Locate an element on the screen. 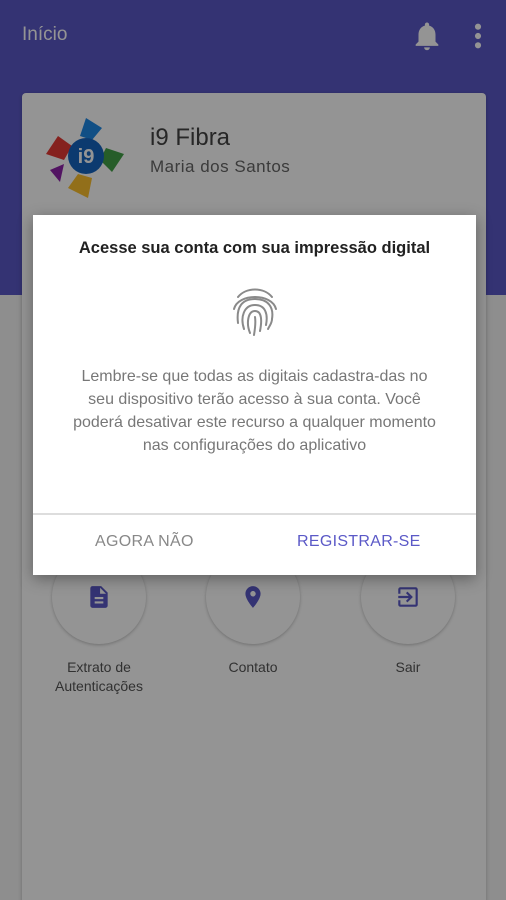 This screenshot has height=900, width=506. dialog-divider is located at coordinates (254, 514).